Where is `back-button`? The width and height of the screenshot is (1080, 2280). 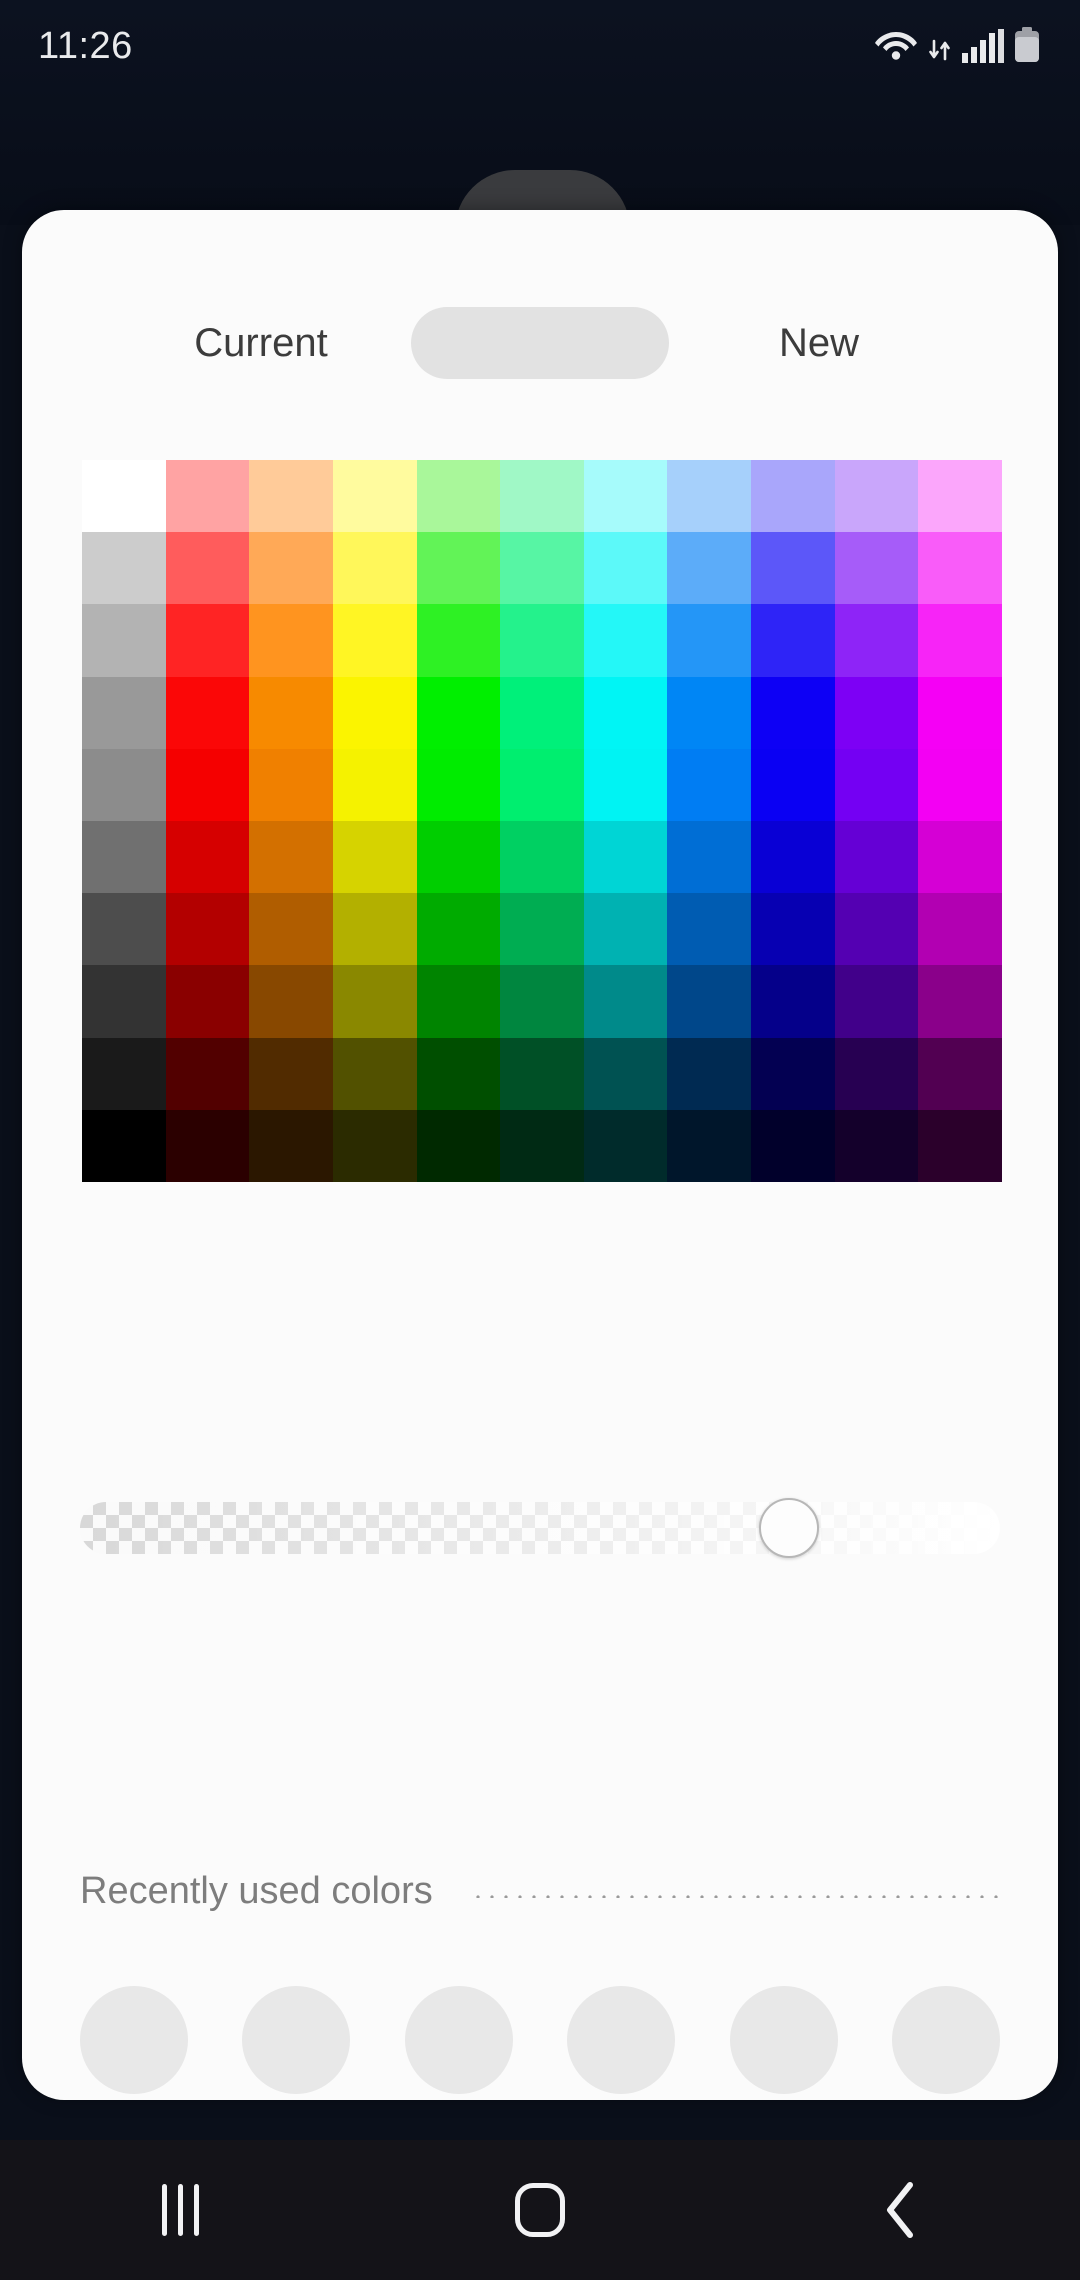
back-button is located at coordinates (900, 2210).